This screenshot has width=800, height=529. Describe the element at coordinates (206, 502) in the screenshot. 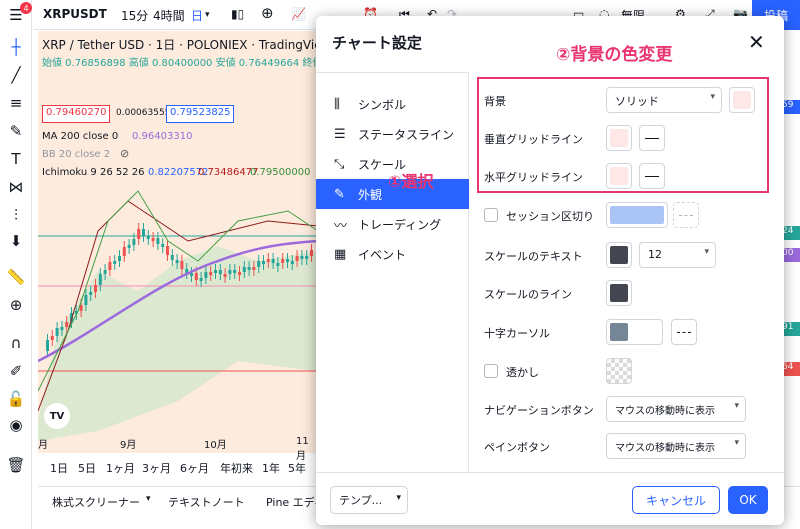

I see `text-note-tab: テキストノート` at that location.